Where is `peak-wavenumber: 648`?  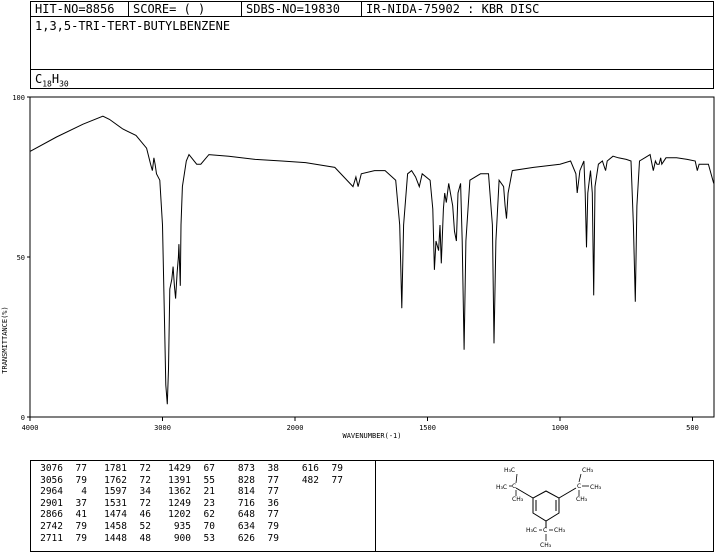
peak-wavenumber: 648 is located at coordinates (246, 515).